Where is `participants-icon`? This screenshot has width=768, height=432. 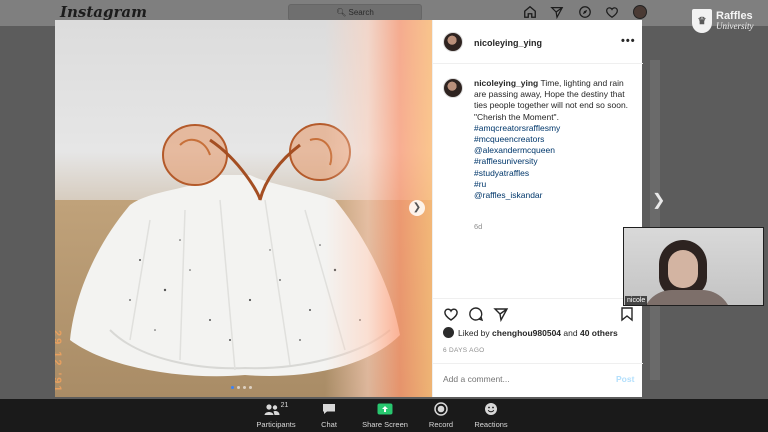
participants-icon is located at coordinates (272, 409).